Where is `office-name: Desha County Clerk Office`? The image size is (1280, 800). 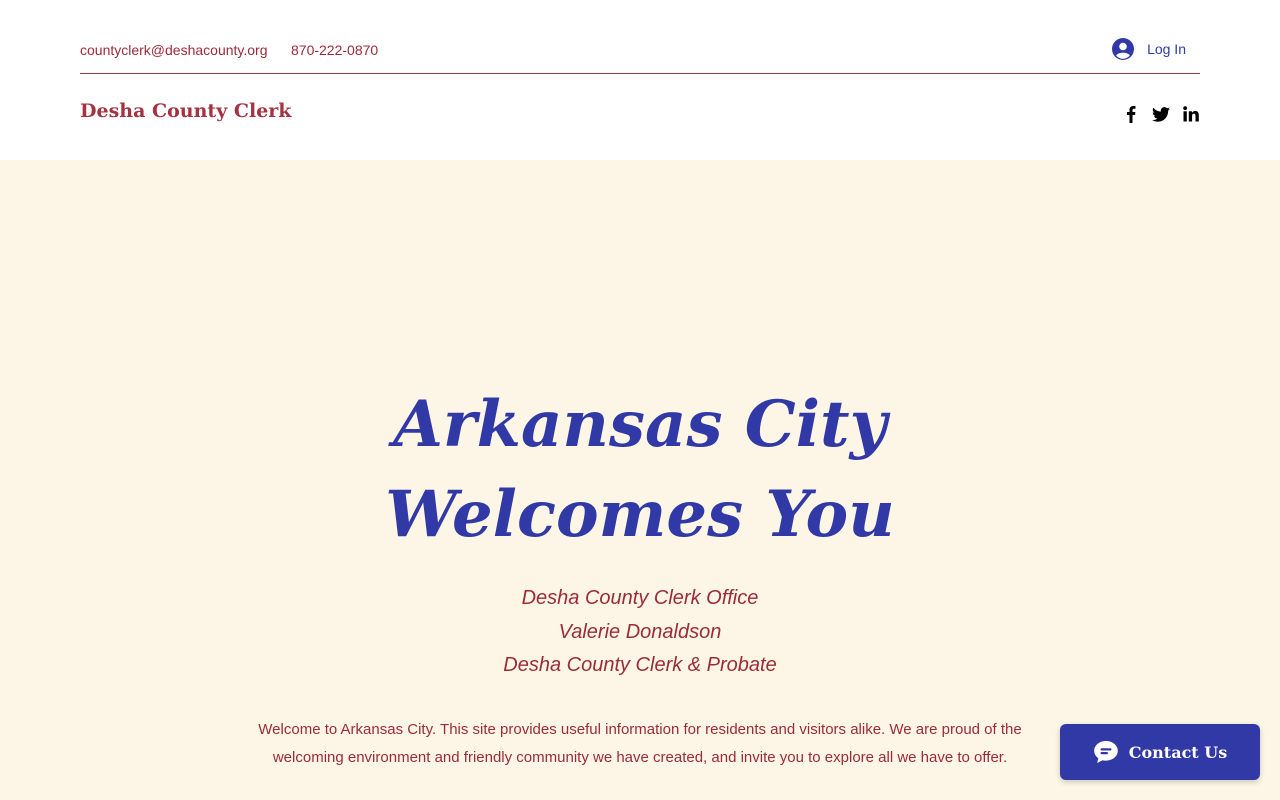
office-name: Desha County Clerk Office is located at coordinates (640, 598).